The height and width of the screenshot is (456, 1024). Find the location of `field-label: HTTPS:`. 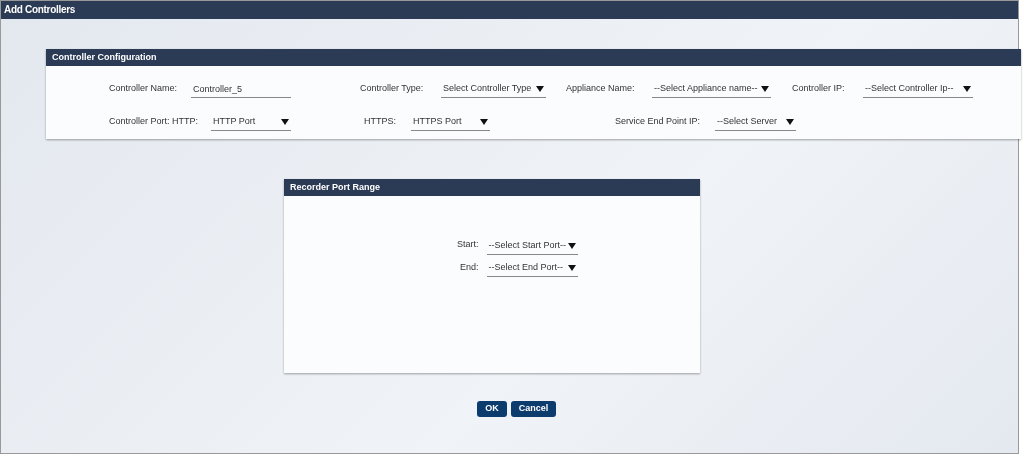

field-label: HTTPS: is located at coordinates (380, 121).